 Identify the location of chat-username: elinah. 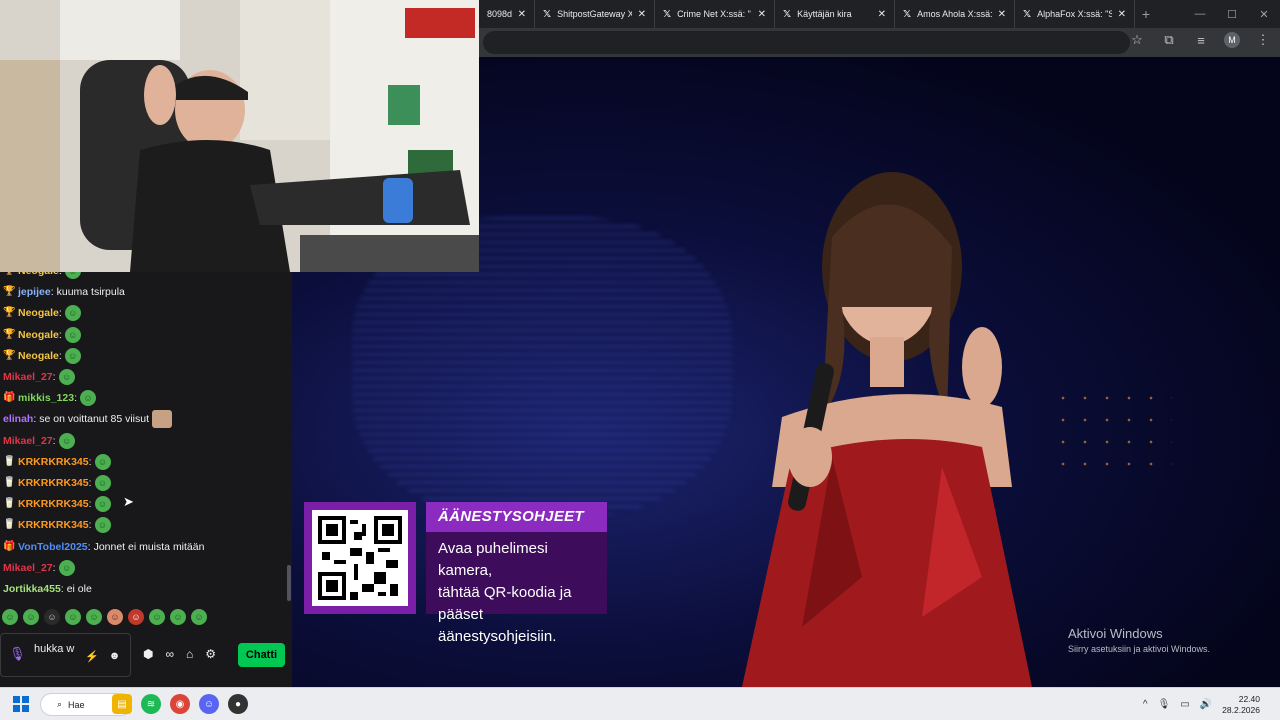
(18, 419).